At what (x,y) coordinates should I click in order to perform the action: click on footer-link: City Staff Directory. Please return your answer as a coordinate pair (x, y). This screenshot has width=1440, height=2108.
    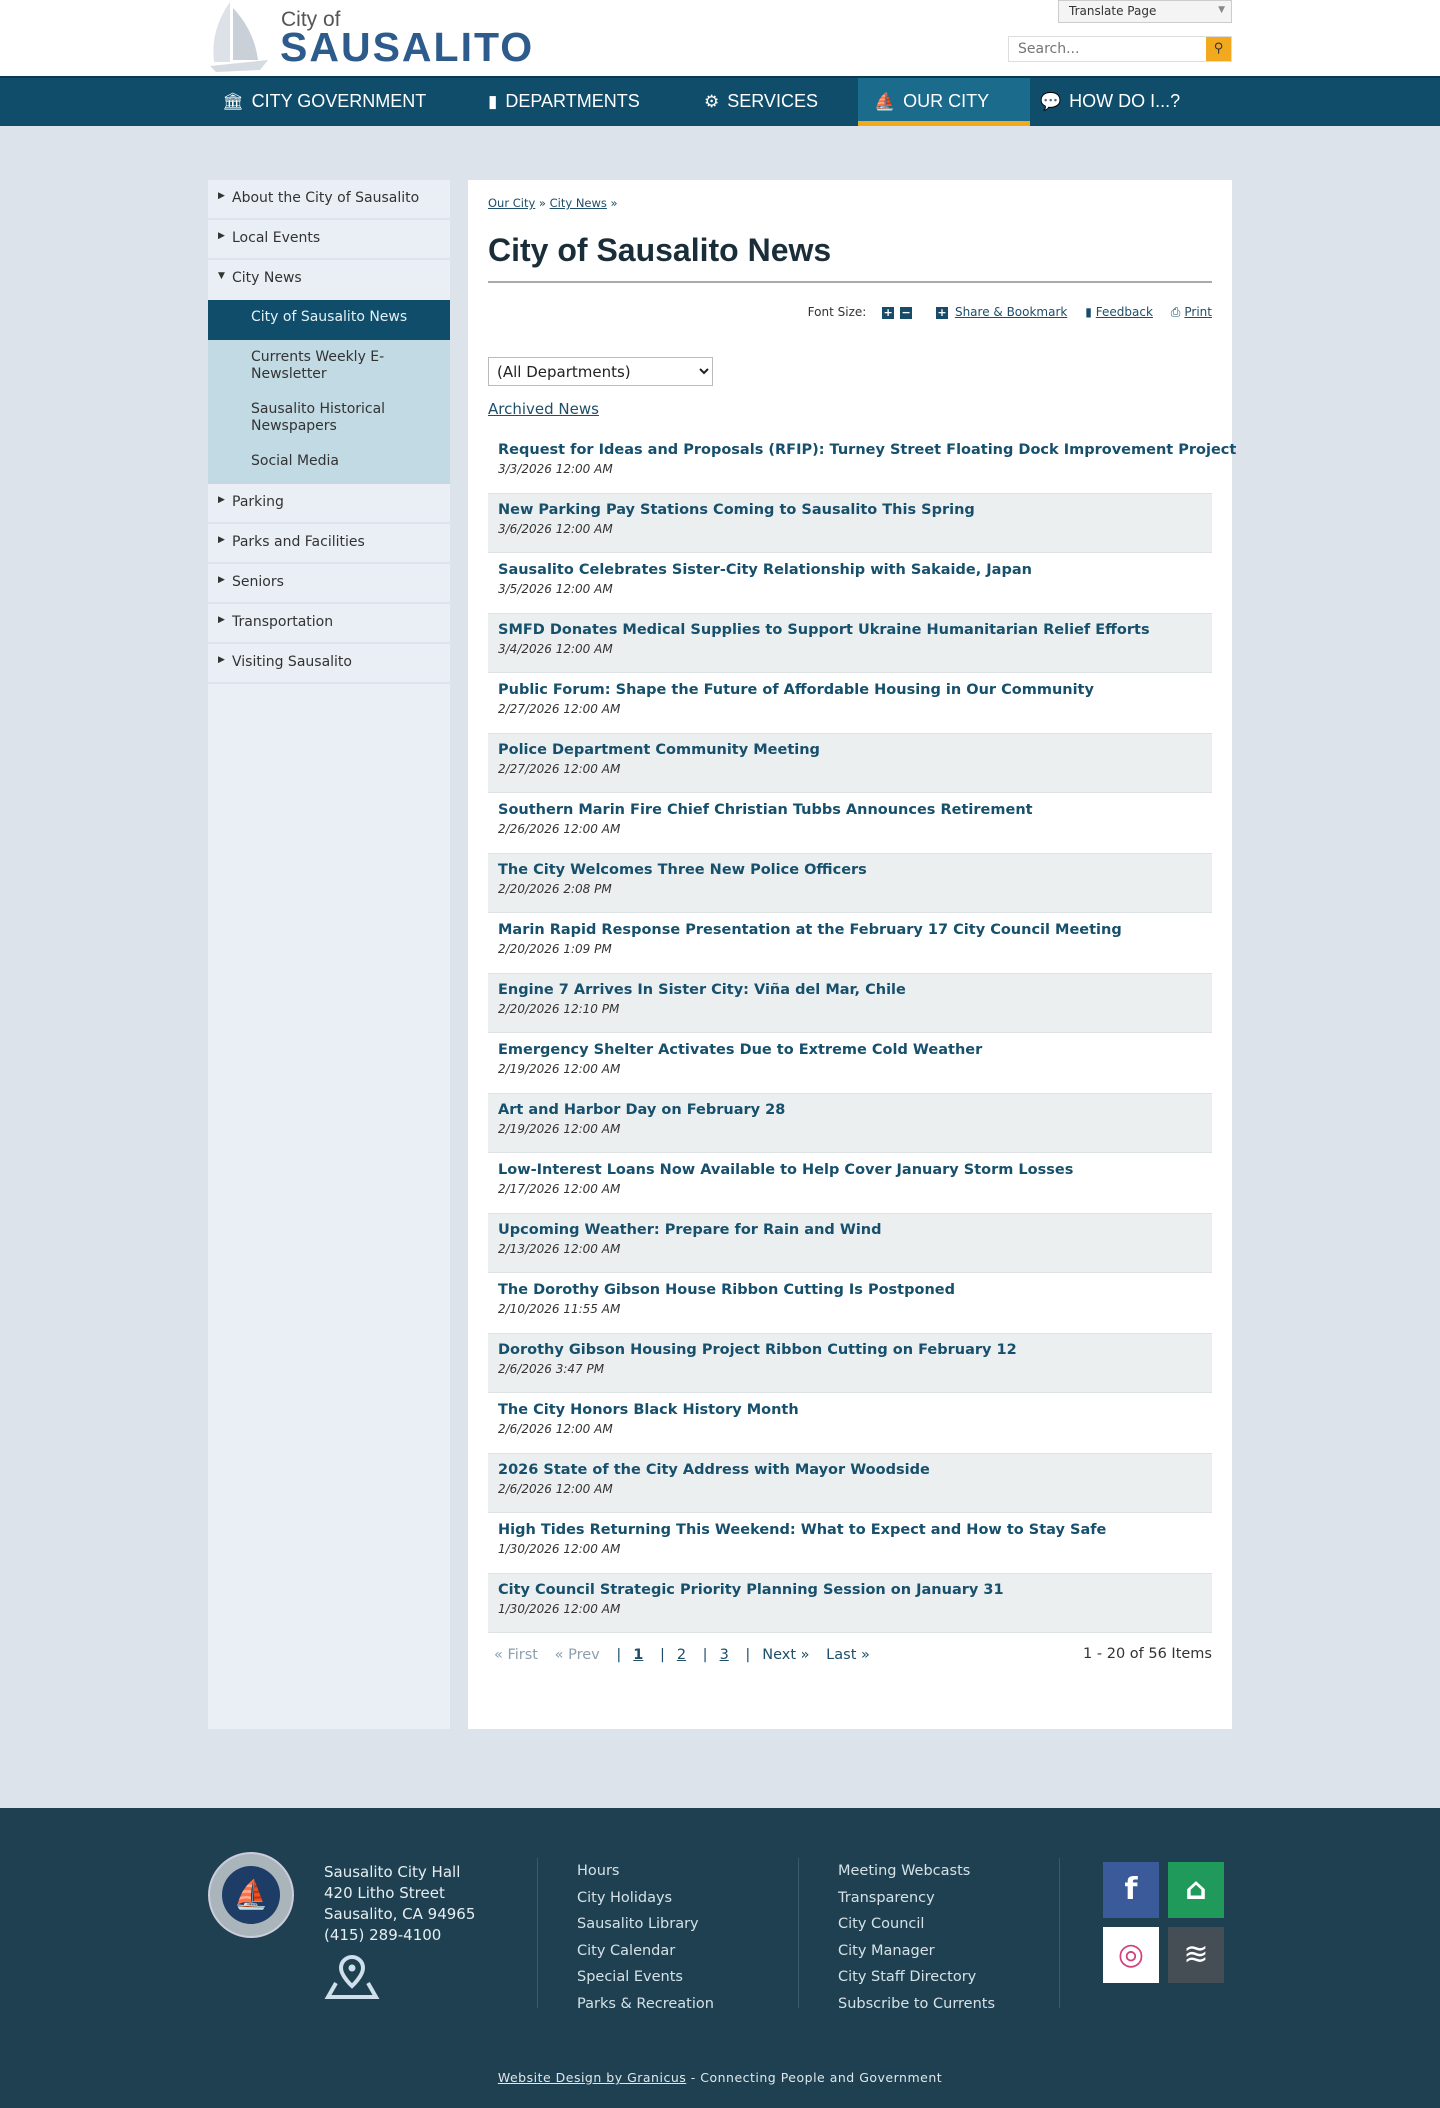
    Looking at the image, I should click on (916, 1977).